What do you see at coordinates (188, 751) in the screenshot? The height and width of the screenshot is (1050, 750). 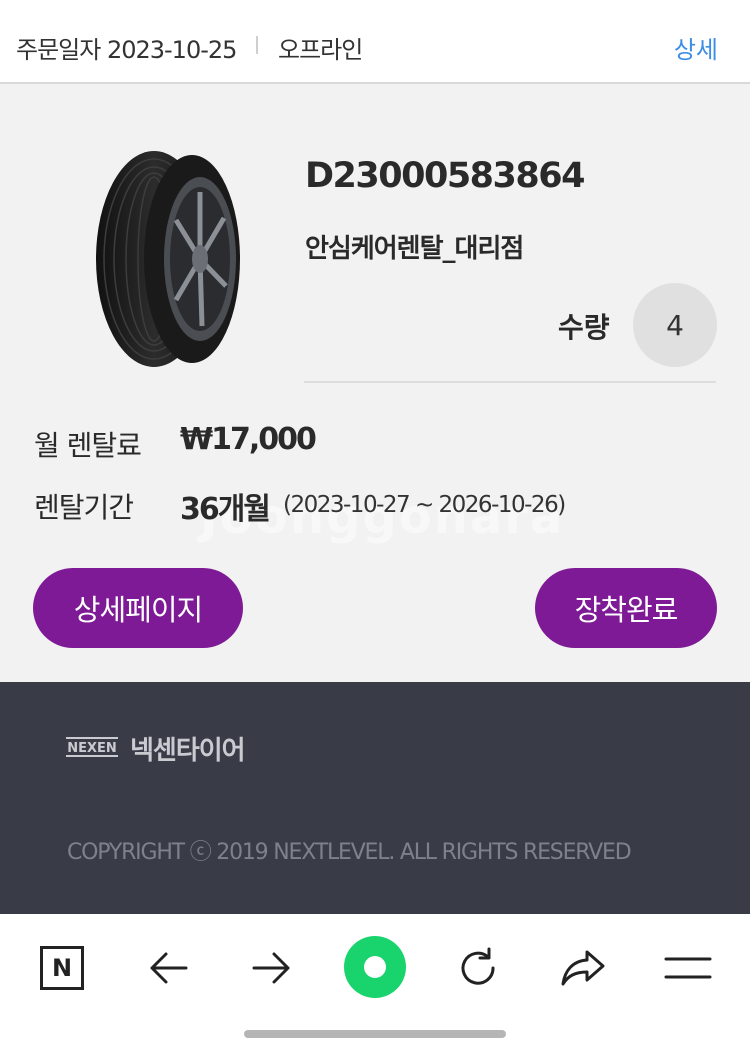 I see `brand-name: 넥센타이어` at bounding box center [188, 751].